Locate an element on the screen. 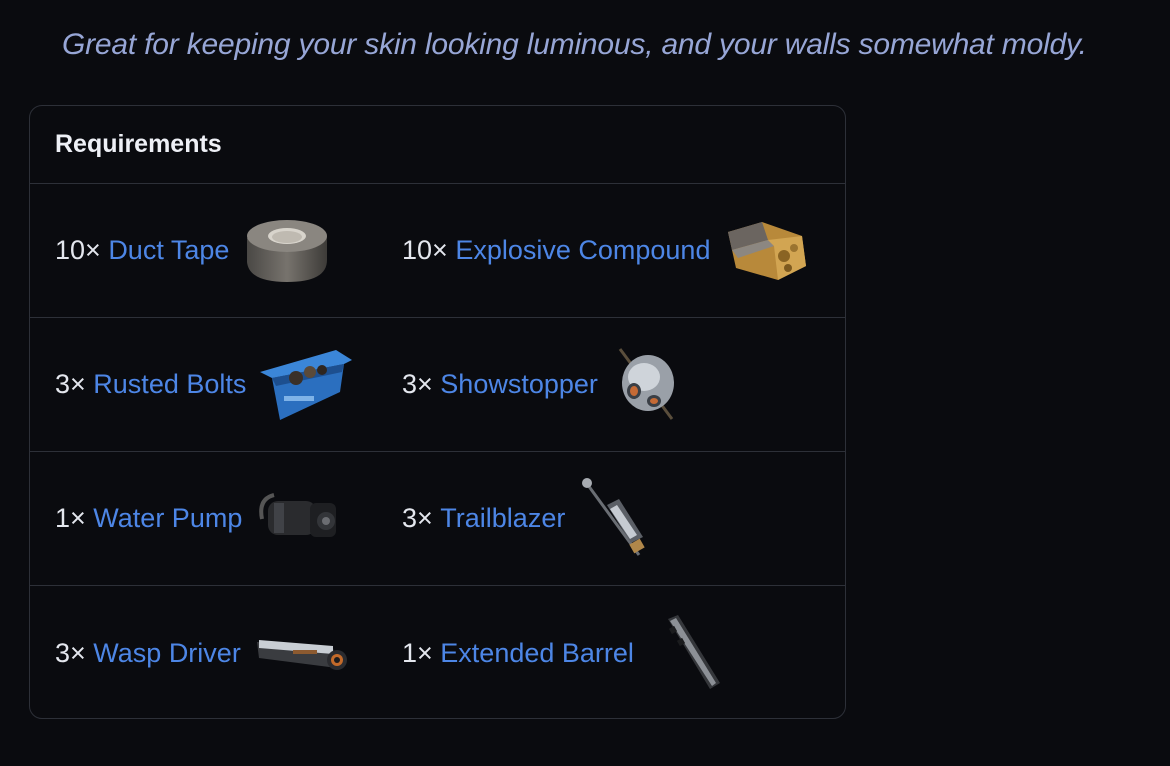 This screenshot has height=766, width=1170. item-link-rusted-bolts: Rusted Bolts is located at coordinates (169, 384).